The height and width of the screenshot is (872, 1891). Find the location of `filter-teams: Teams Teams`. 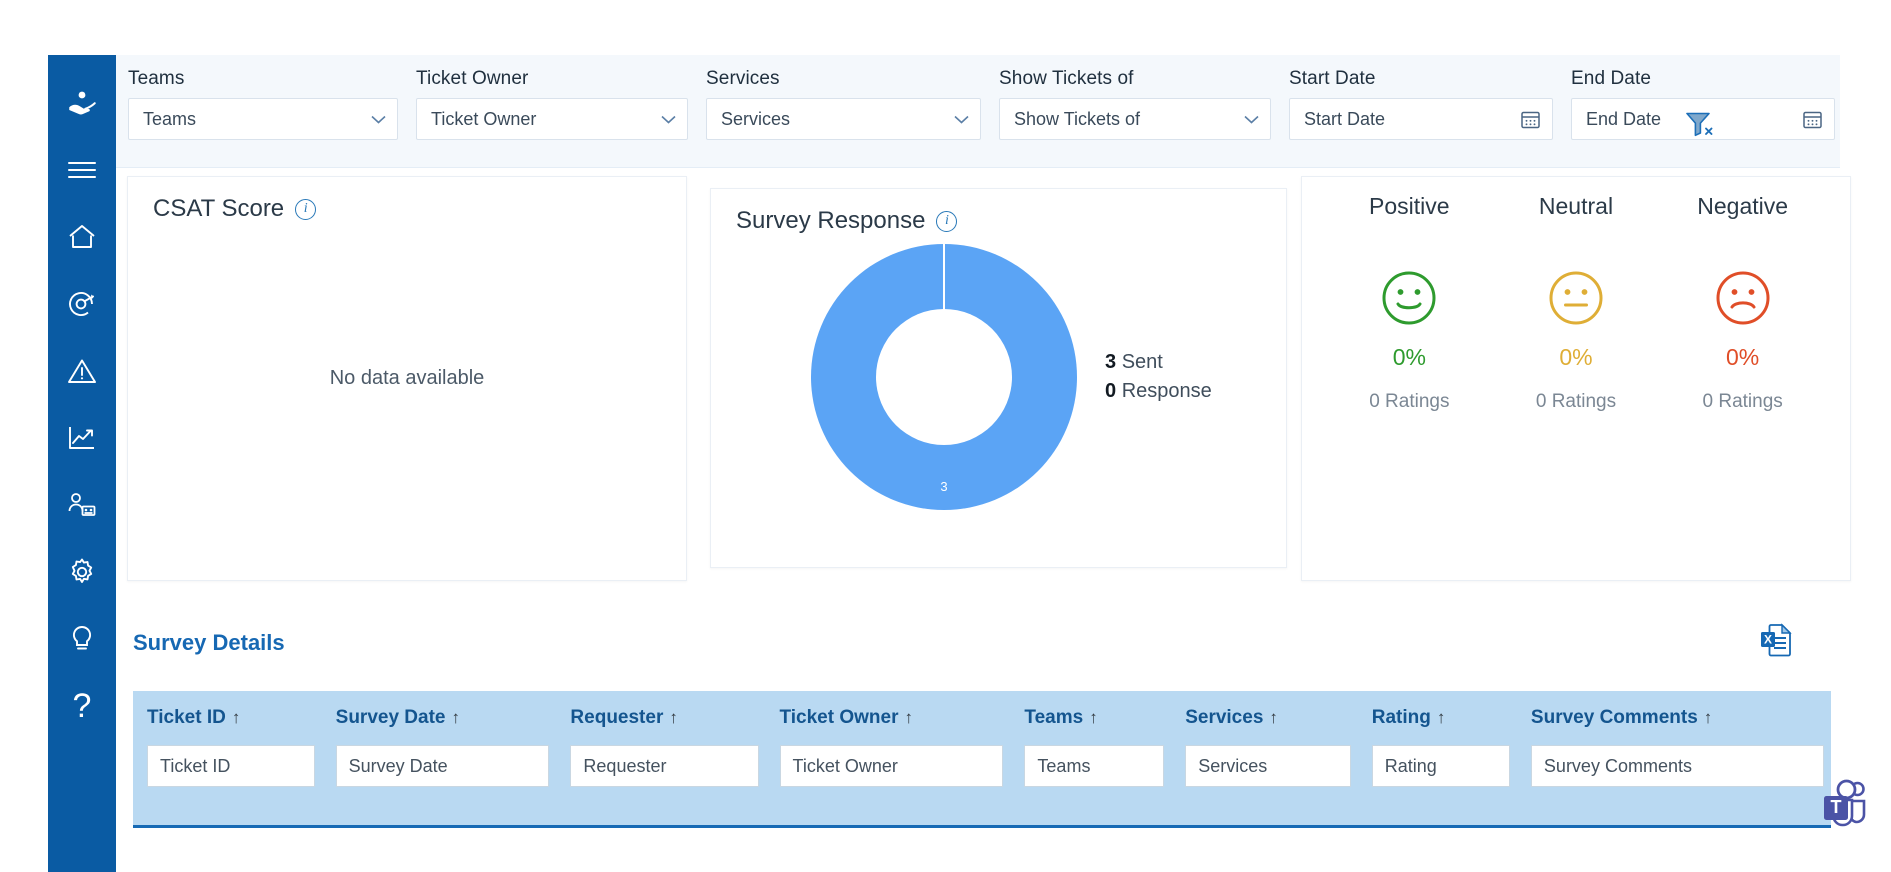

filter-teams: Teams Teams is located at coordinates (263, 104).